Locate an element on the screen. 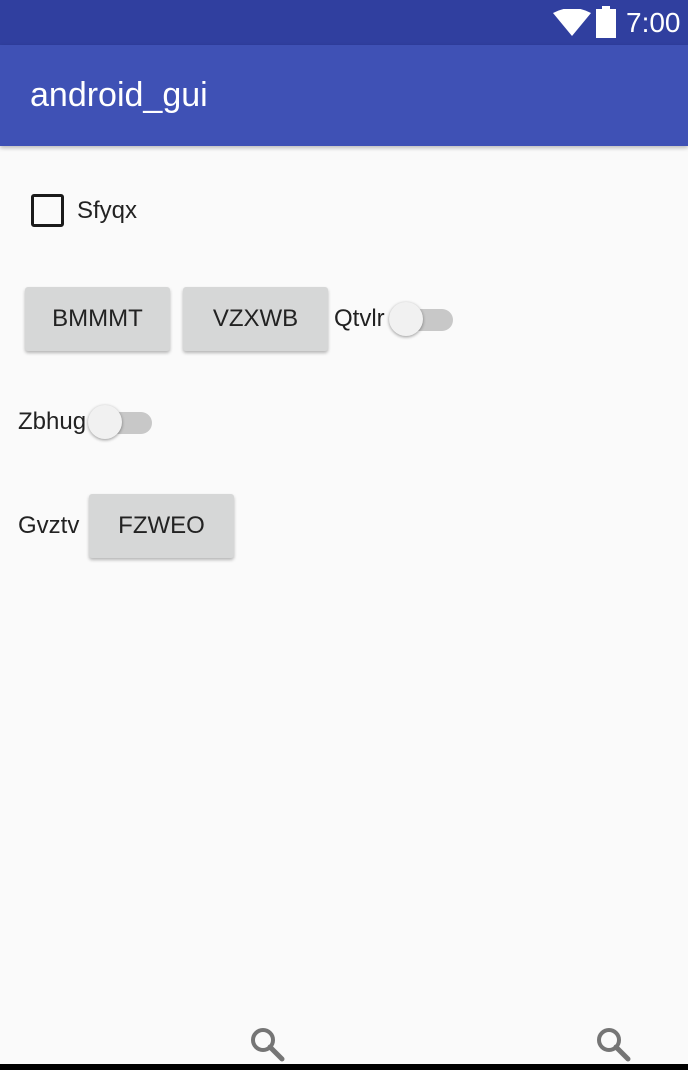  checkbox-label: Sfyqx is located at coordinates (107, 210).